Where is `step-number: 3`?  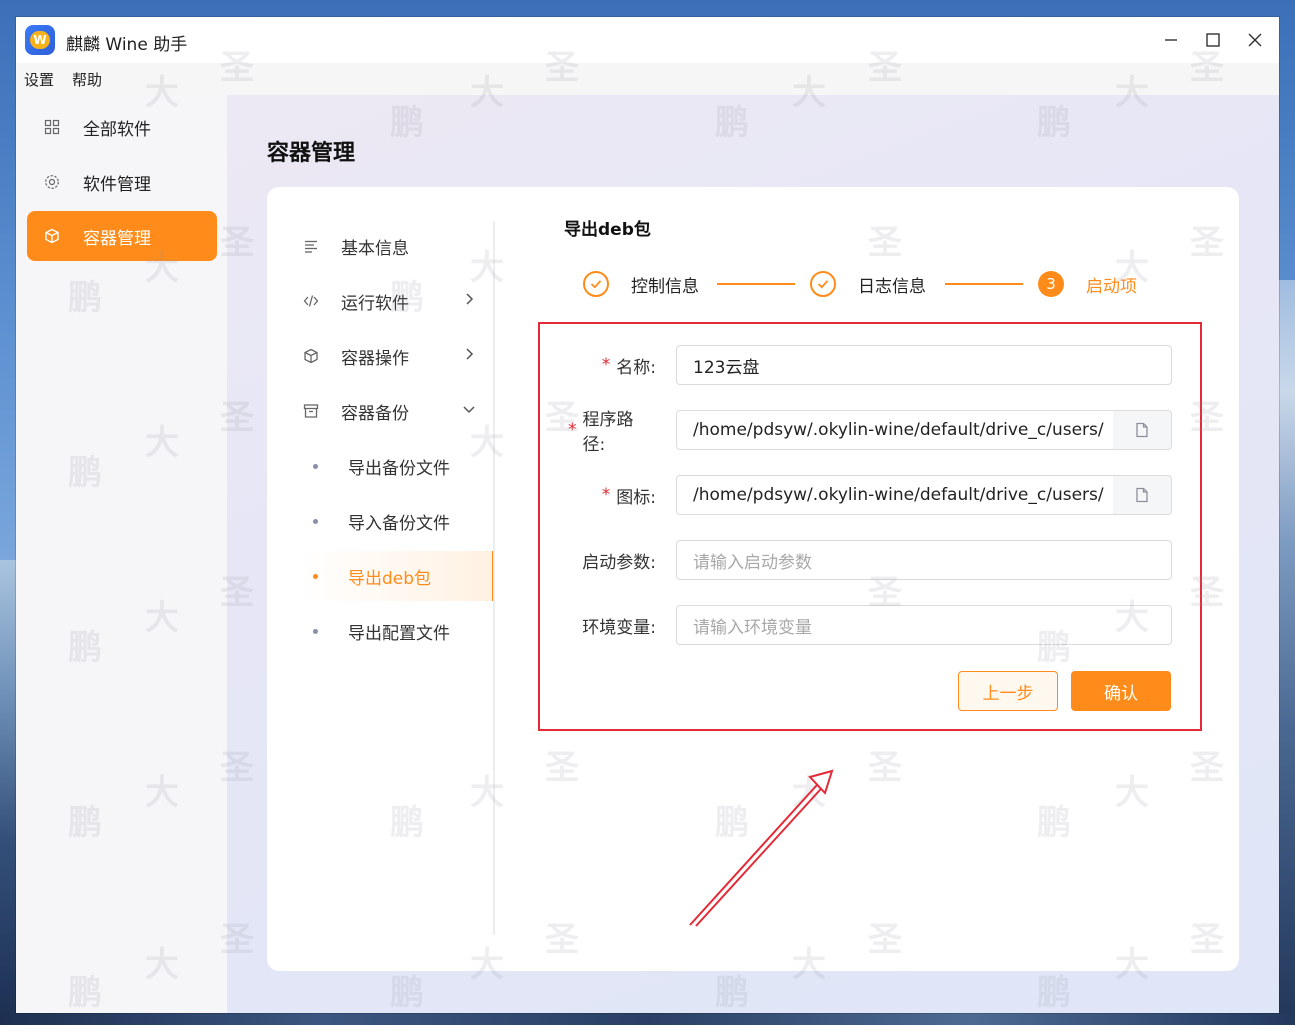 step-number: 3 is located at coordinates (1051, 284).